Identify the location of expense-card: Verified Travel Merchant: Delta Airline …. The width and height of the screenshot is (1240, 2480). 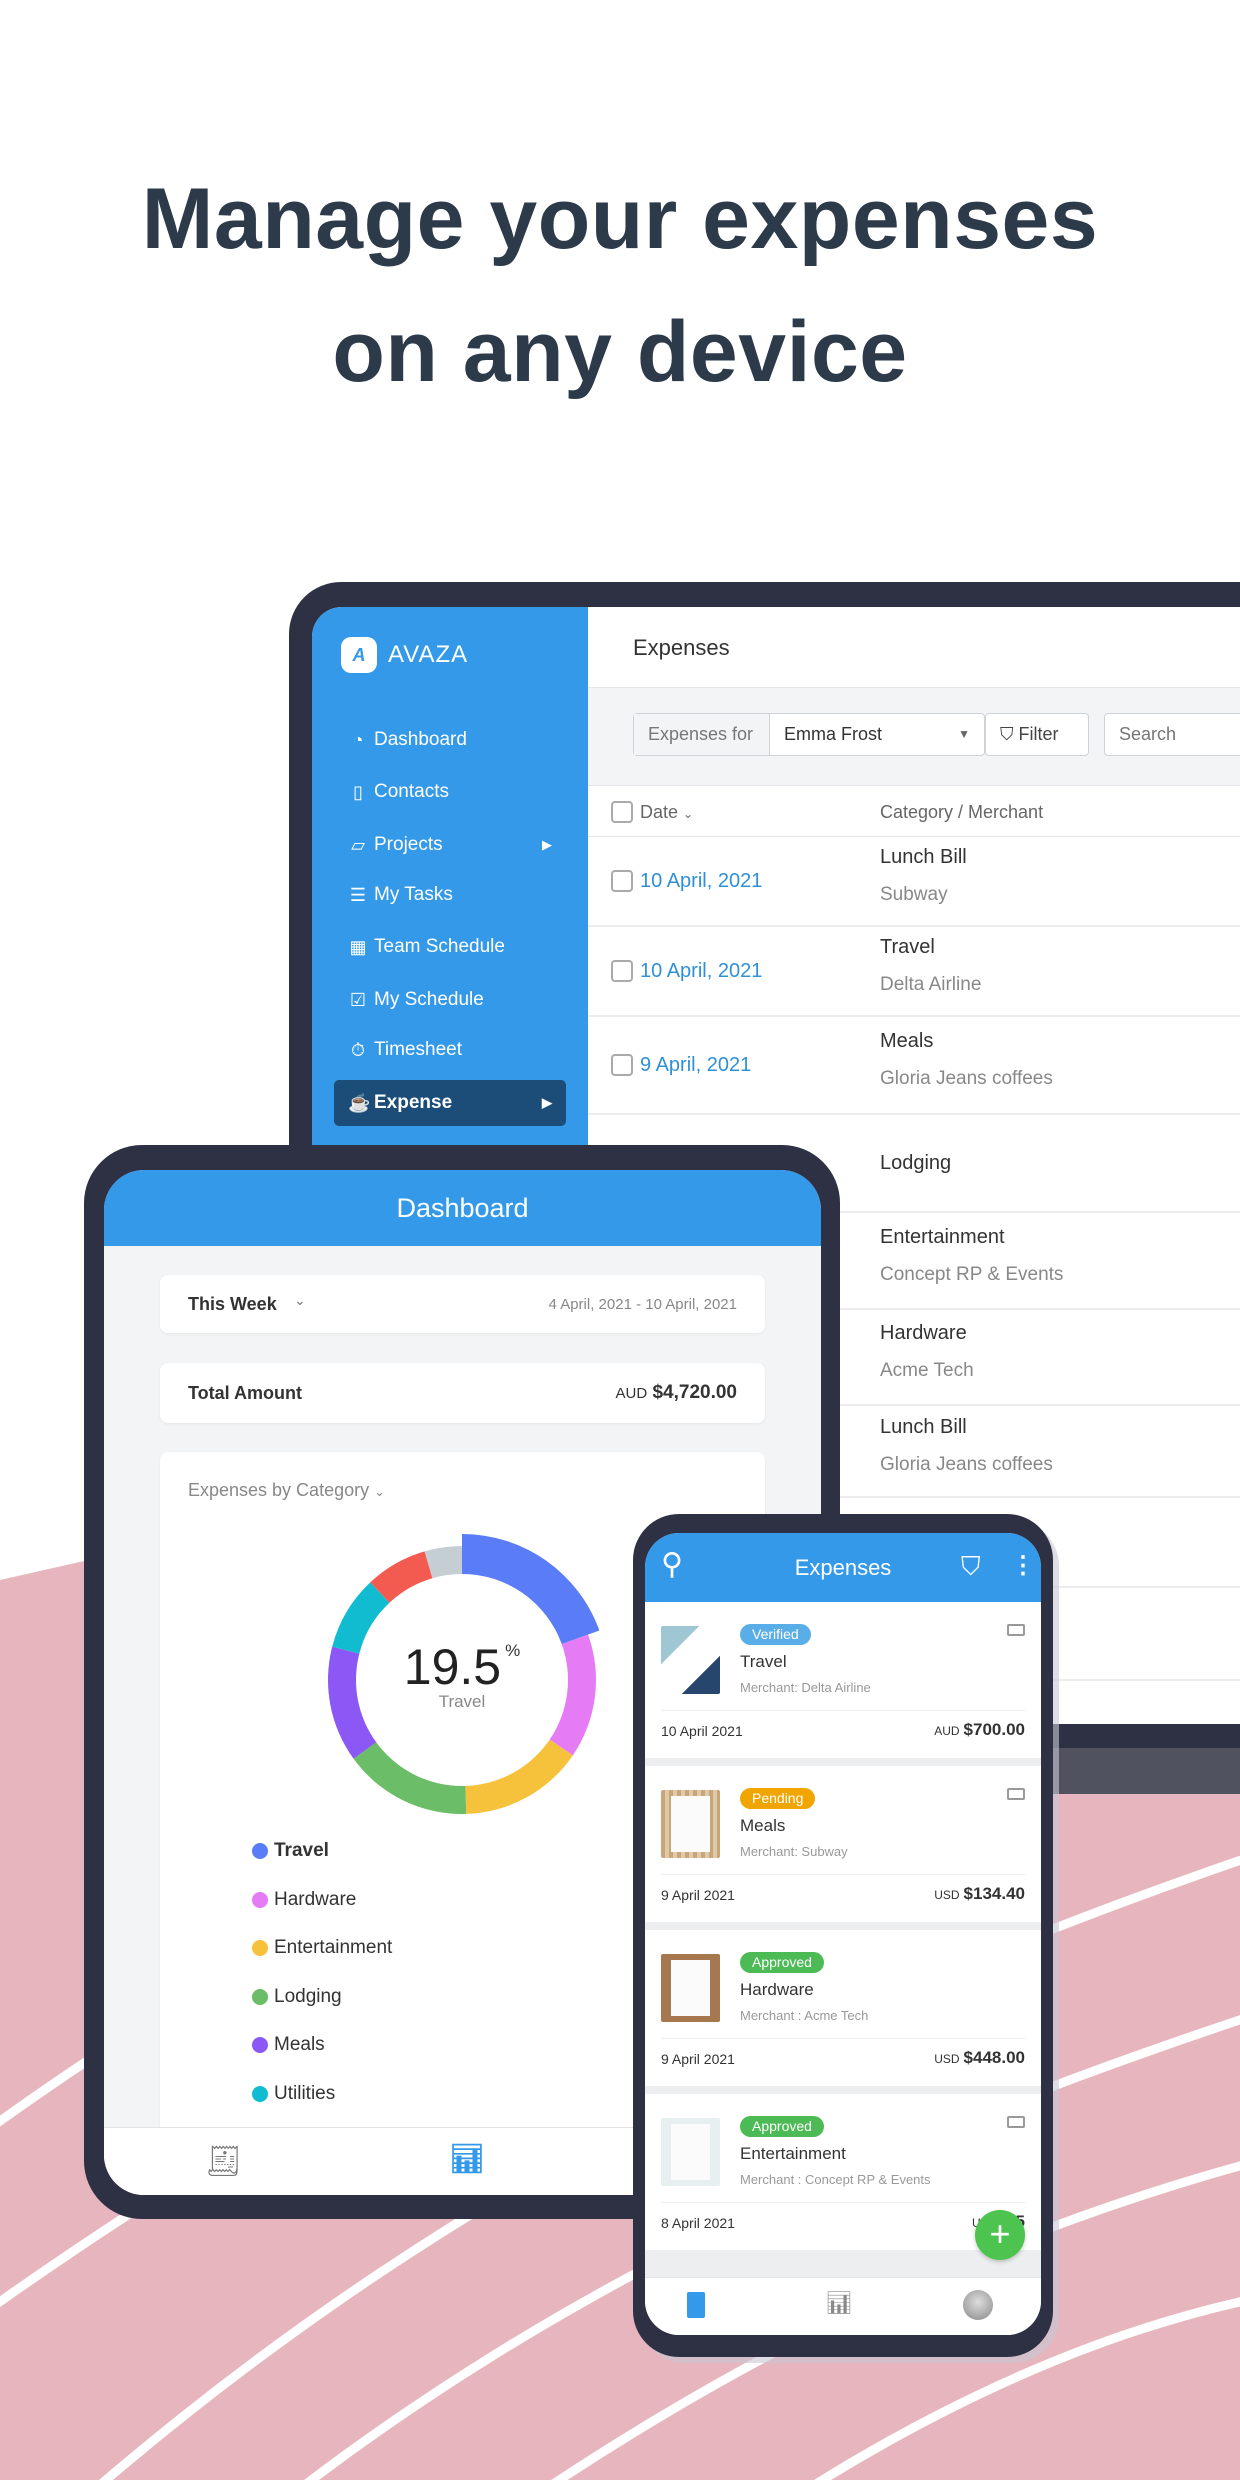
(843, 1680).